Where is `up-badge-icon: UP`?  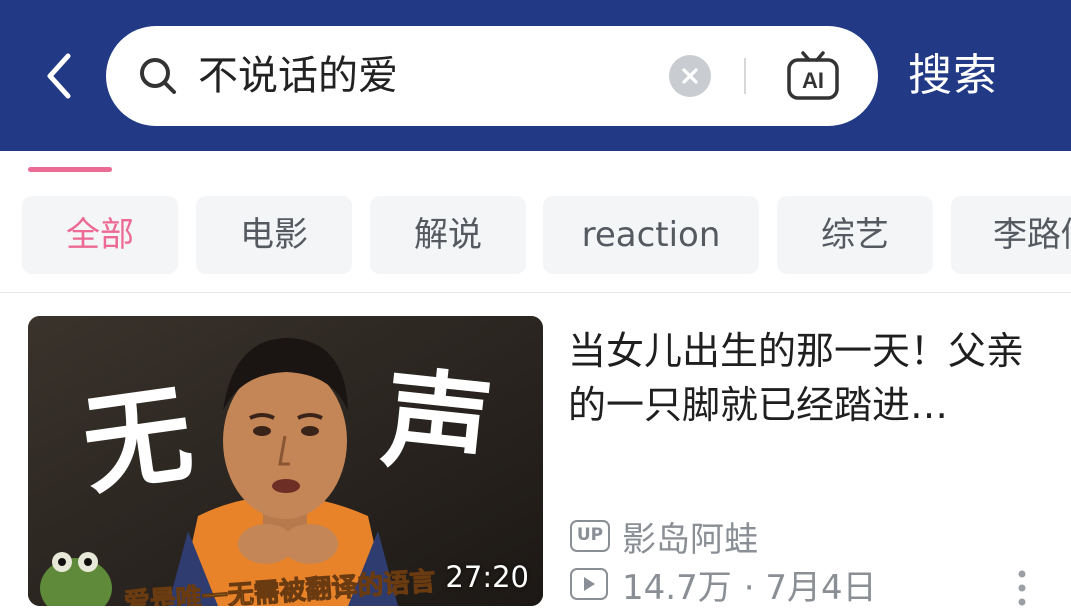 up-badge-icon: UP is located at coordinates (590, 536).